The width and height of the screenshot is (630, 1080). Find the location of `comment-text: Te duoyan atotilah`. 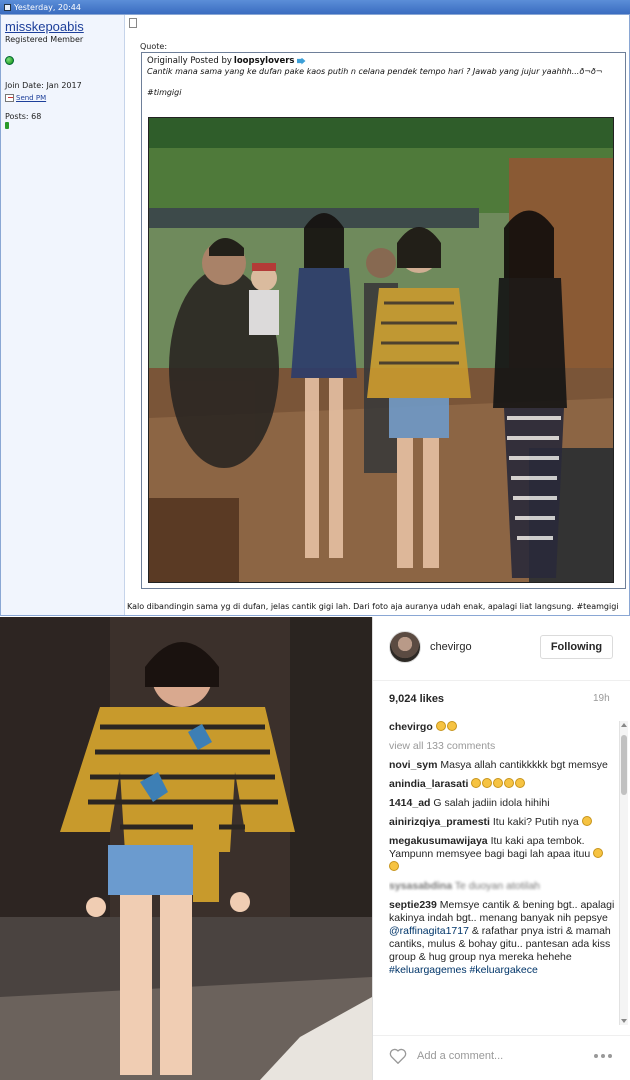

comment-text: Te duoyan atotilah is located at coordinates (497, 886).